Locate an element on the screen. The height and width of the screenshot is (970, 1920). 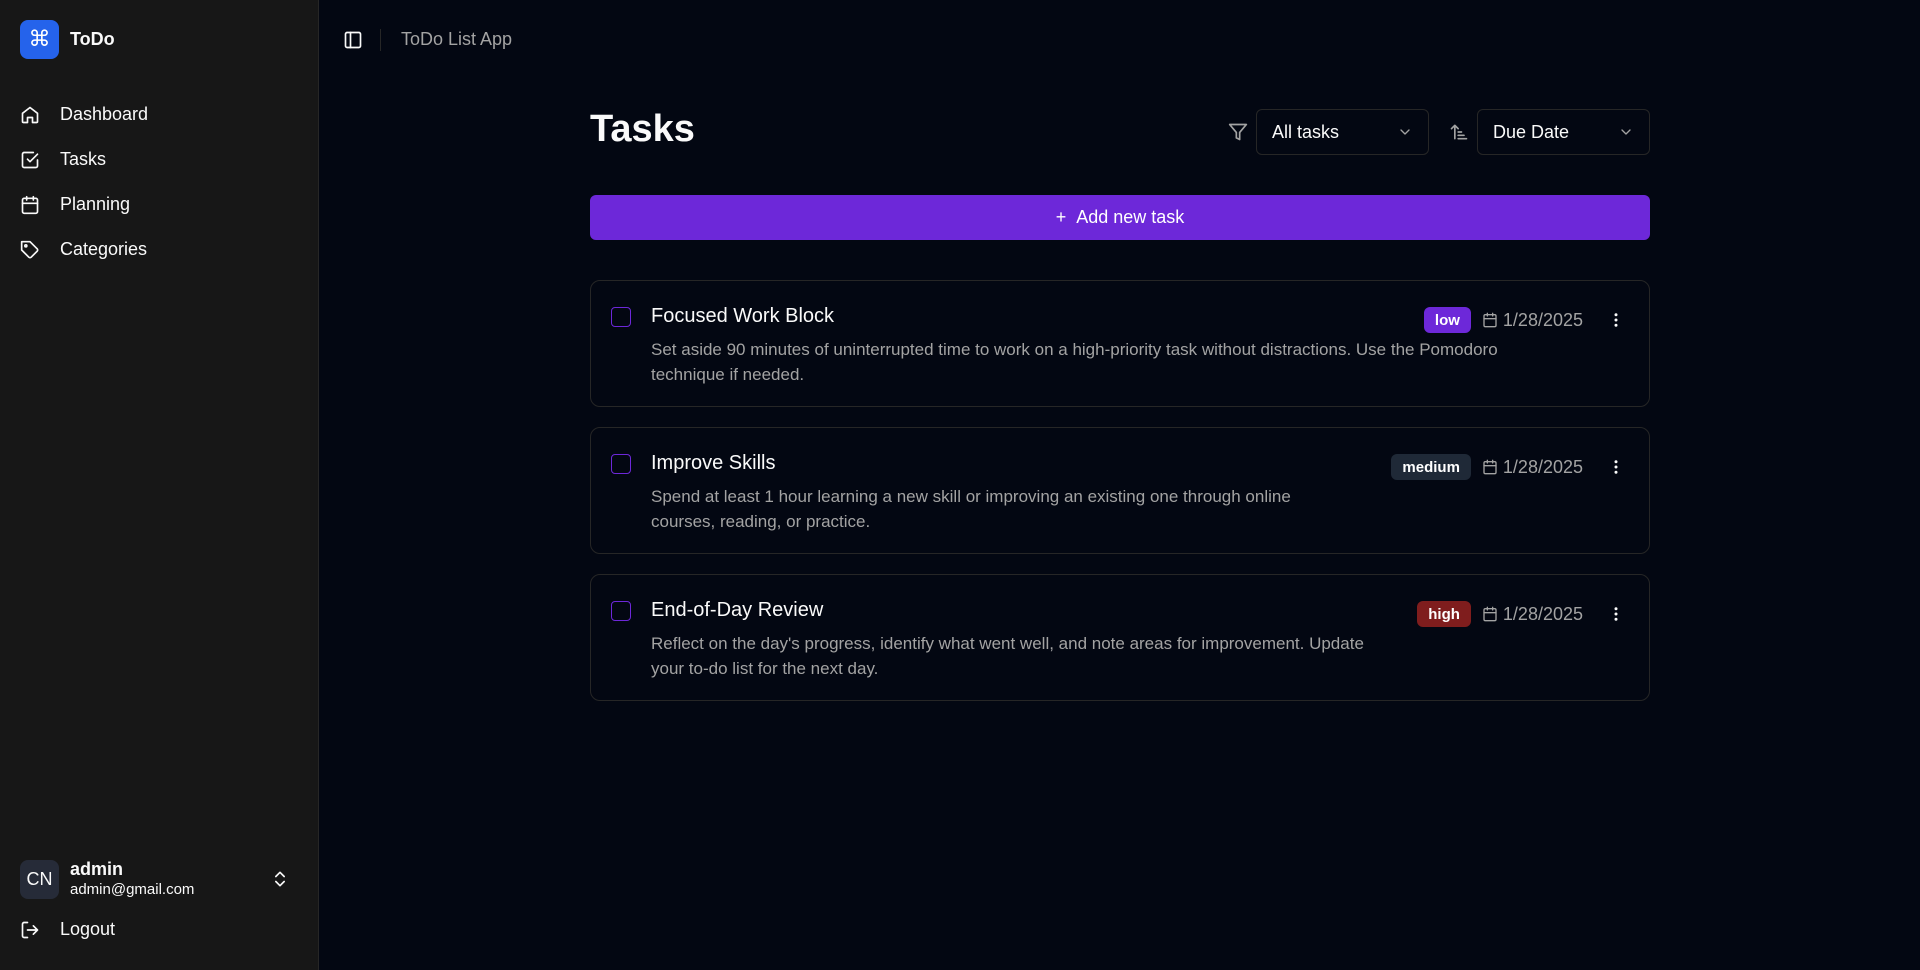
logout-button: Logout is located at coordinates (67, 929).